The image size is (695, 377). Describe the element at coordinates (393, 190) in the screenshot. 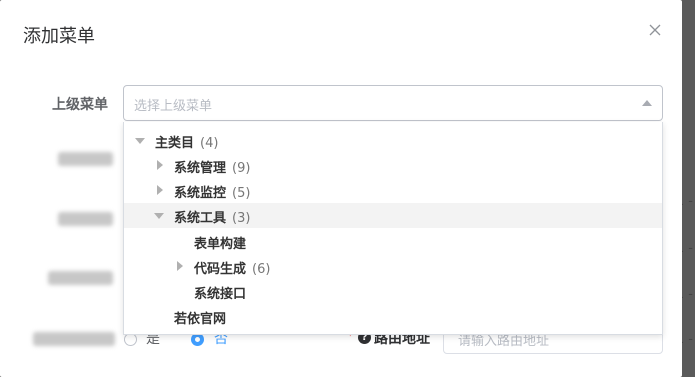

I see `tree-node-system-monitor: 系统监控 (5)` at that location.